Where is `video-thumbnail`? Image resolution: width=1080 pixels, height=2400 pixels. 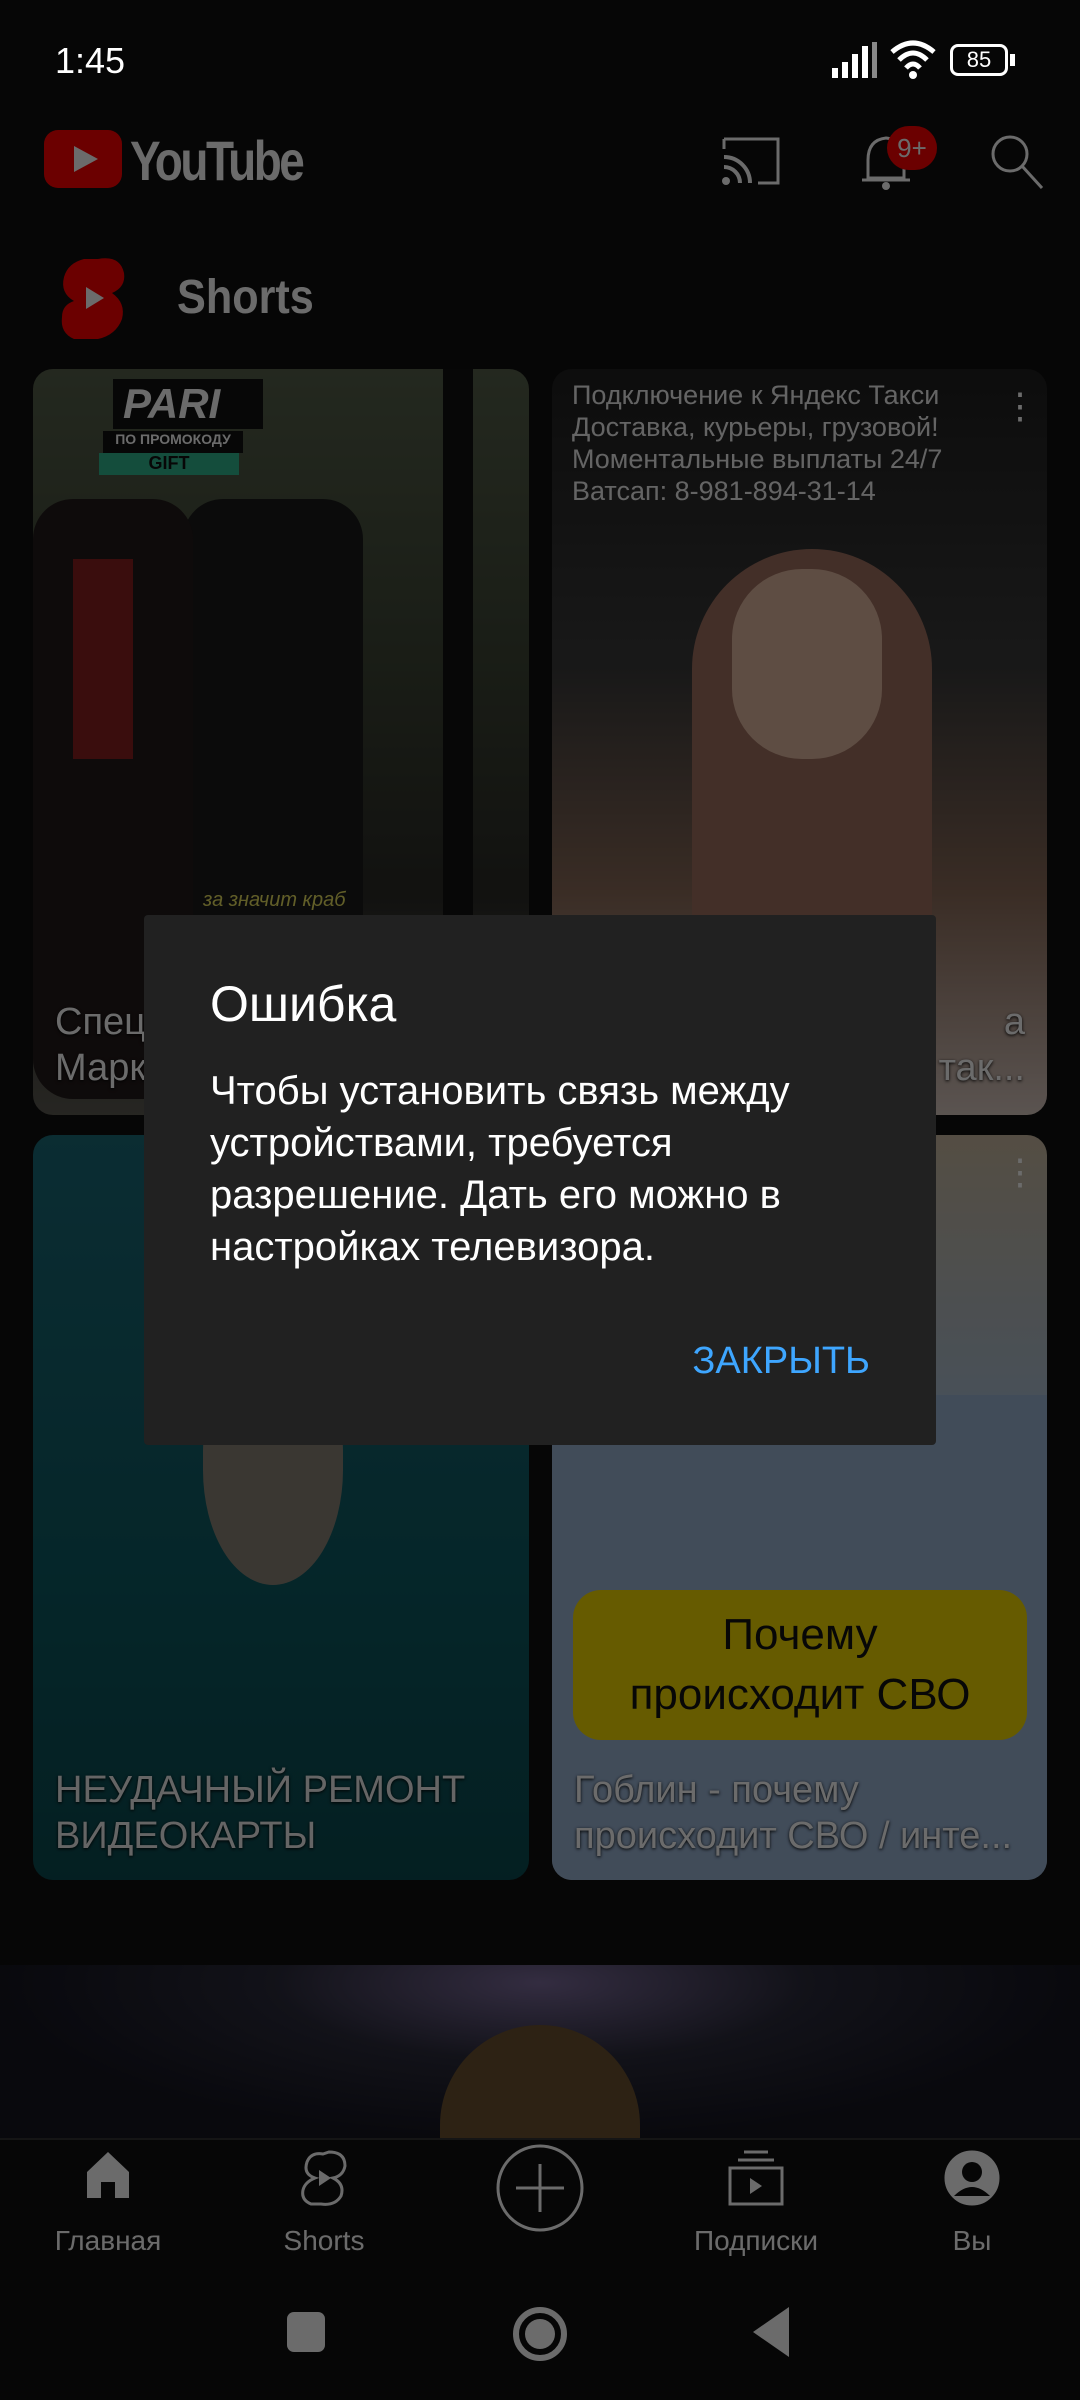
video-thumbnail is located at coordinates (540, 2055).